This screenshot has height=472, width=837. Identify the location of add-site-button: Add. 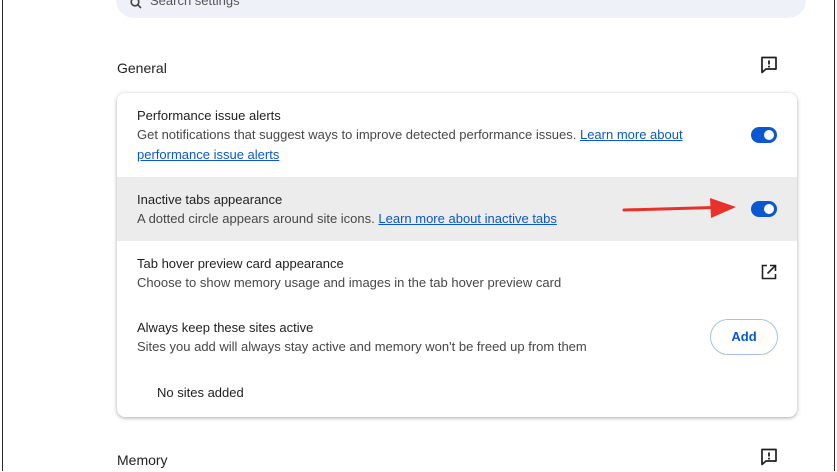
(744, 337).